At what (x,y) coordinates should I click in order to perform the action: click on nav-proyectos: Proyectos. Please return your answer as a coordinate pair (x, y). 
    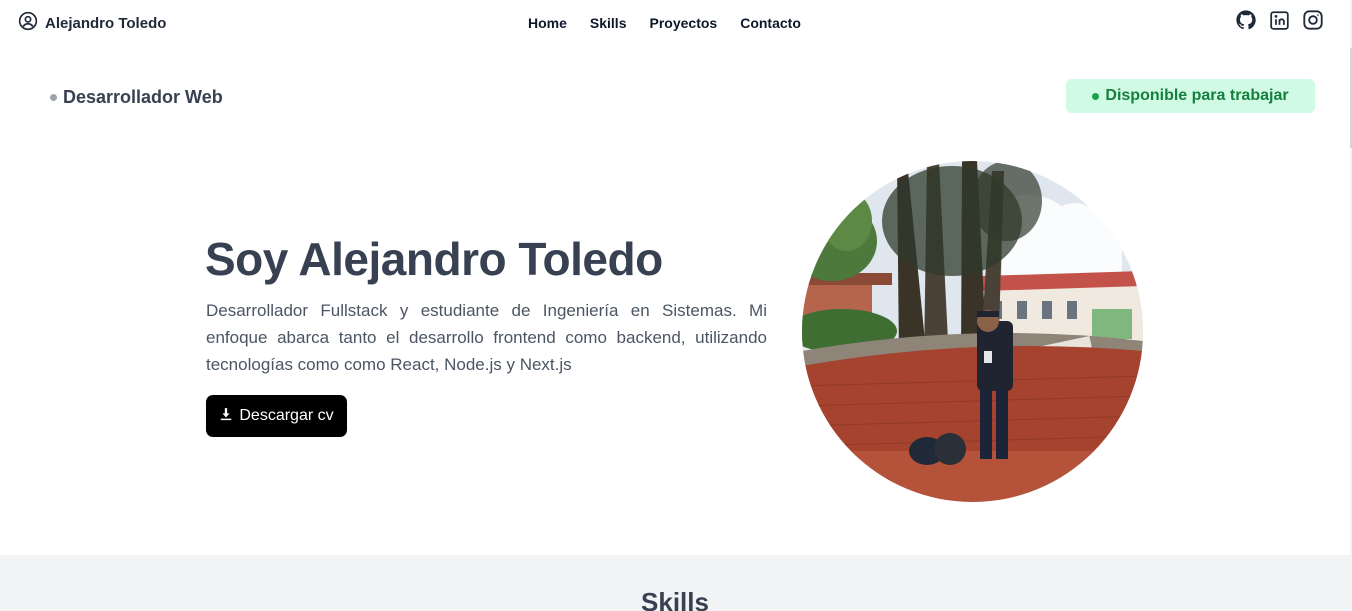
    Looking at the image, I should click on (684, 23).